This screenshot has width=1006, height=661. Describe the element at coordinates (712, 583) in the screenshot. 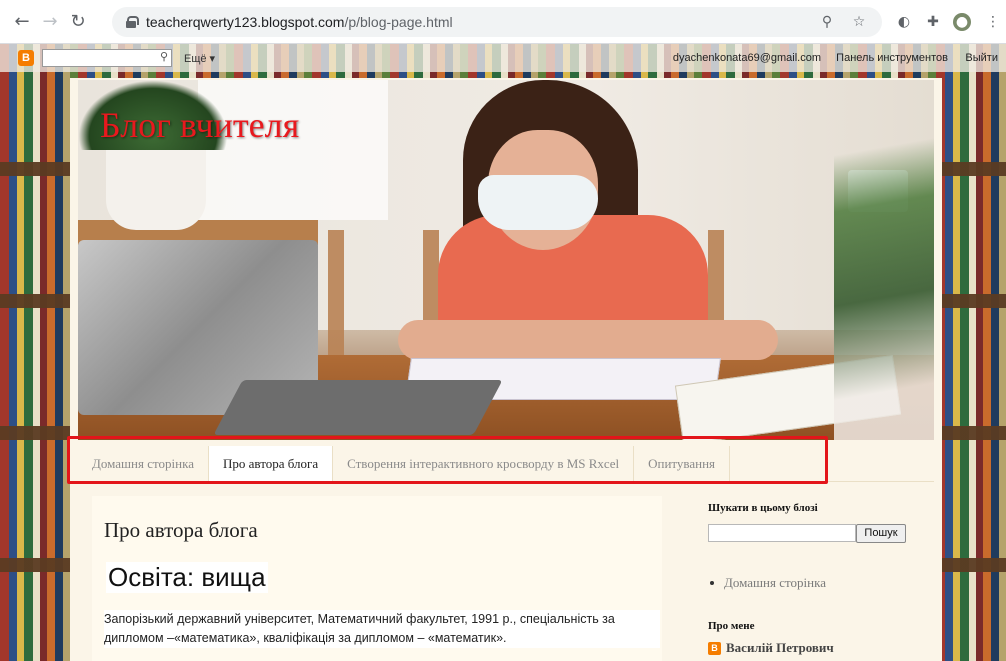

I see `list-bullet` at that location.